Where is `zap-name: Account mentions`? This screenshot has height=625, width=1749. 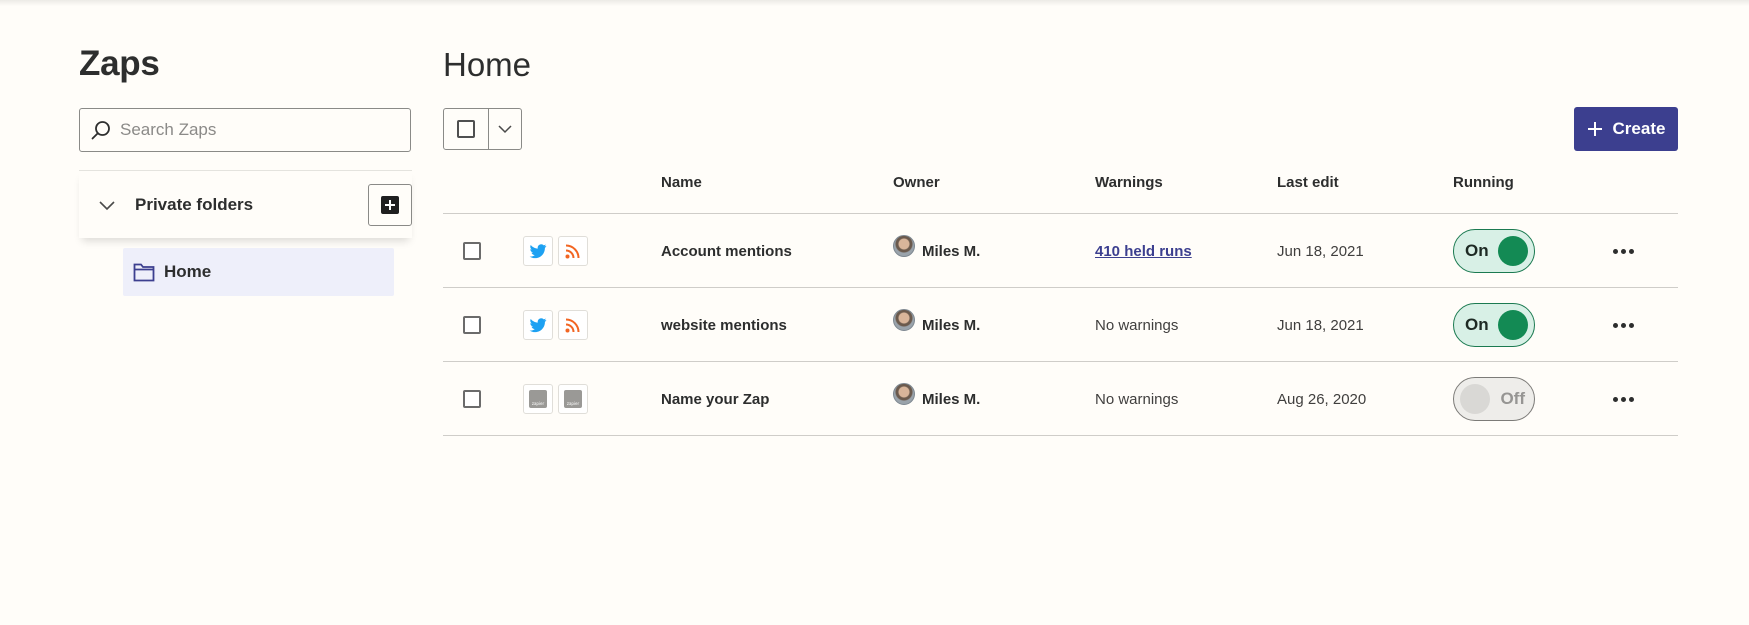 zap-name: Account mentions is located at coordinates (726, 251).